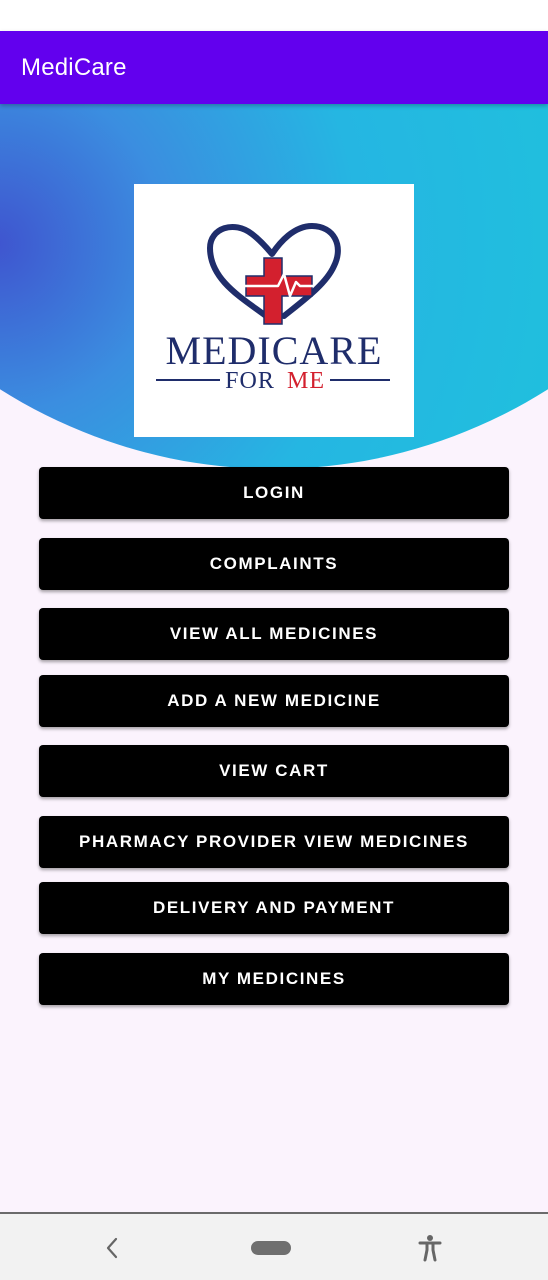 The image size is (548, 1280). I want to click on view-cart-button: VIEW CART, so click(274, 771).